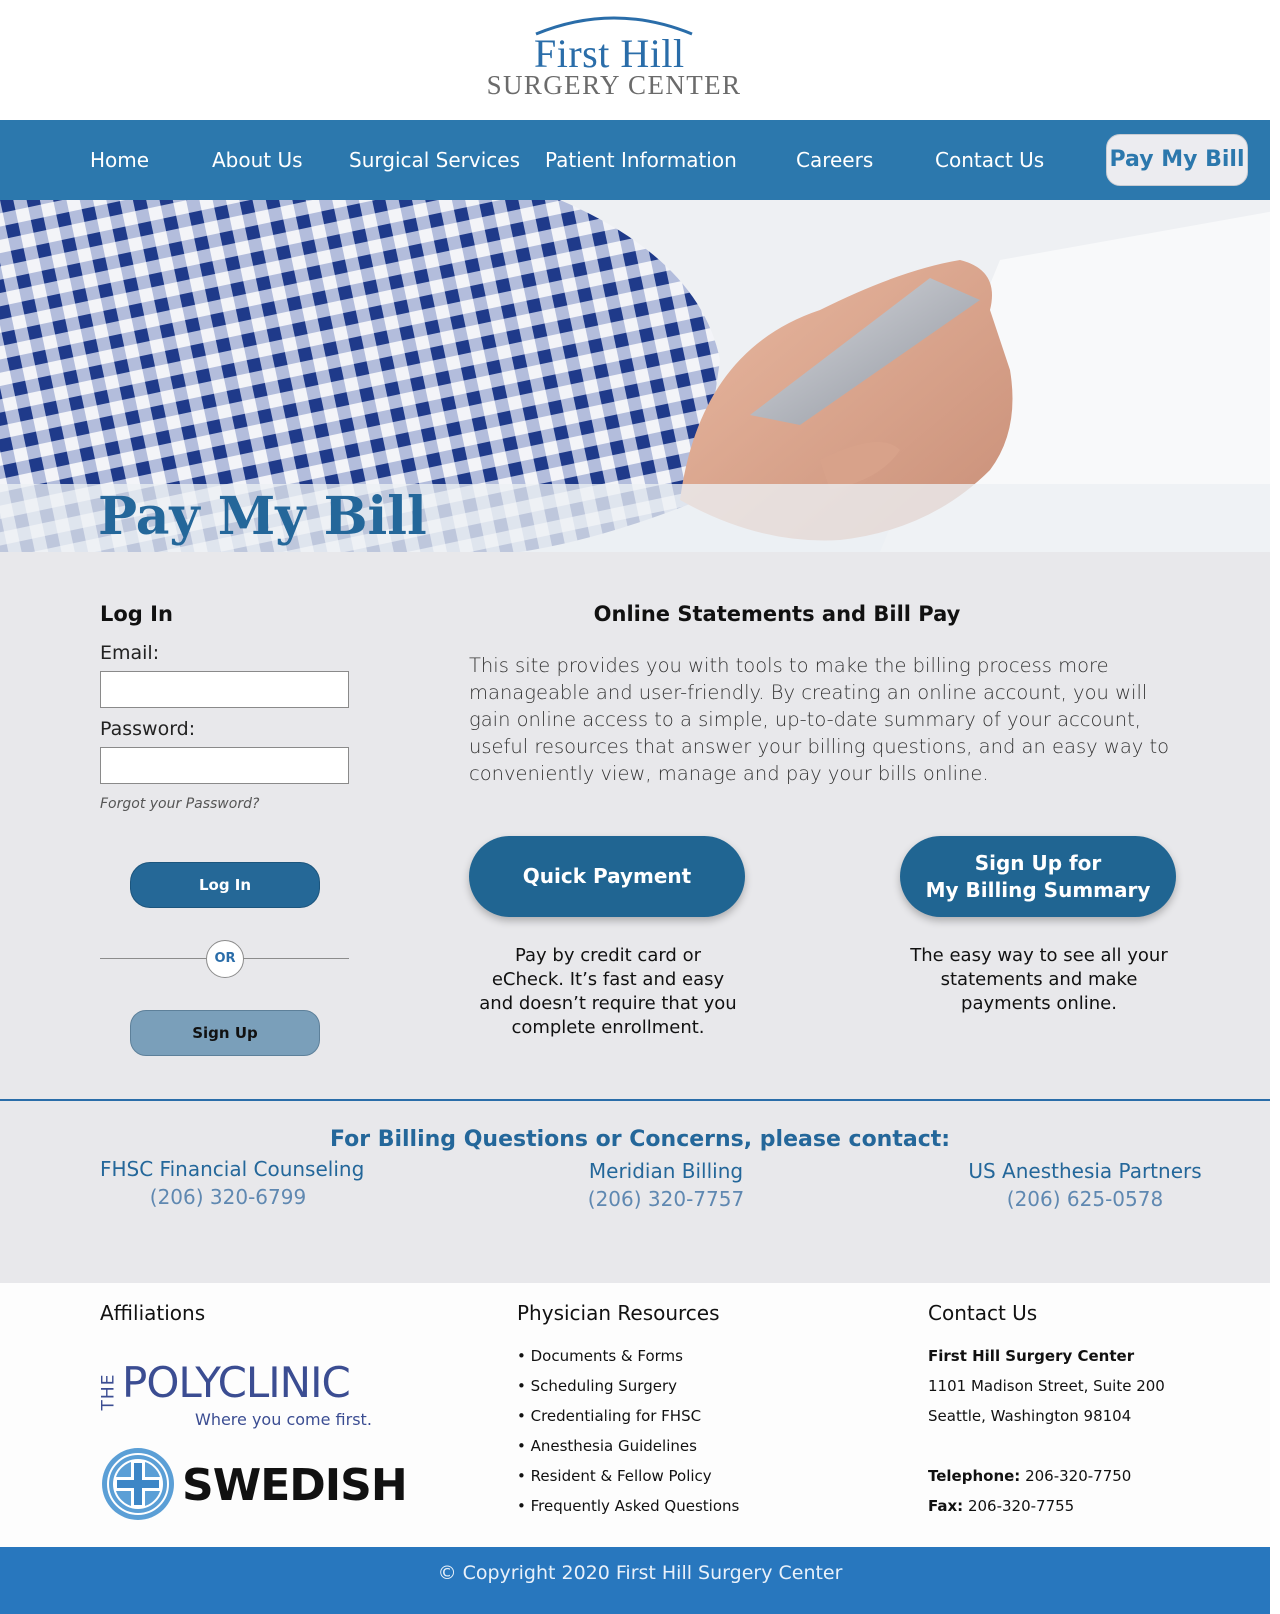  I want to click on billing-contact-usap: US Anesthesia Partners (206) 625-0578, so click(1085, 1185).